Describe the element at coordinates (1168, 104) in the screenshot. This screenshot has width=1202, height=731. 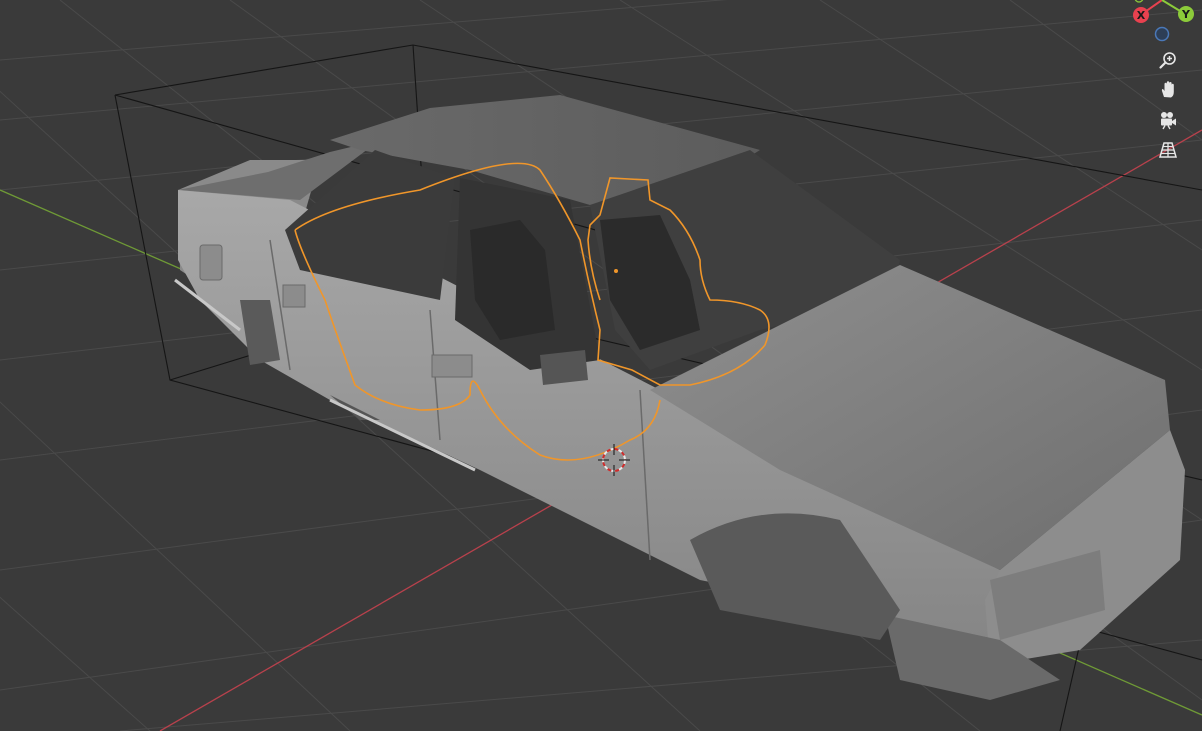
I see `viewport-nav-controls` at that location.